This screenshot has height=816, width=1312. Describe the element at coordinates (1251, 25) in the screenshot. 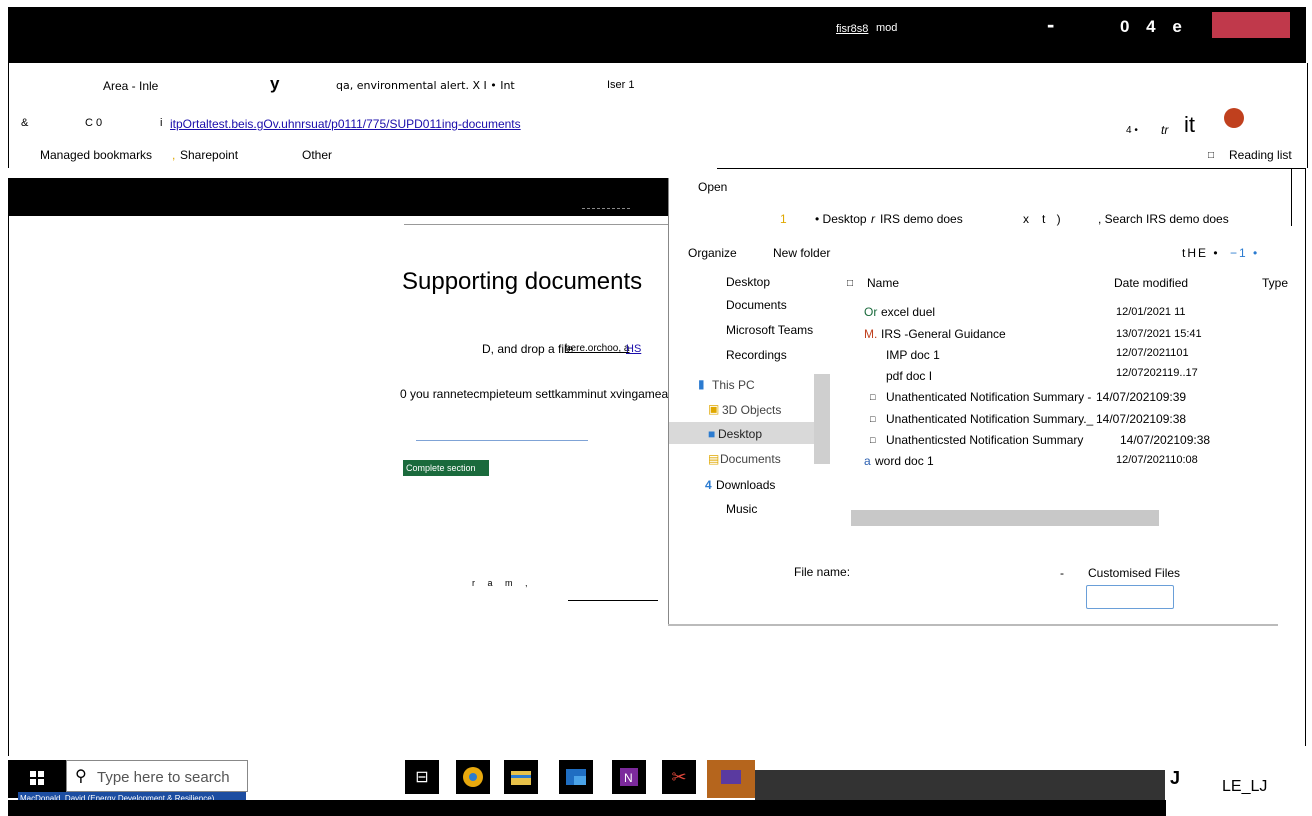

I see `close-button` at that location.